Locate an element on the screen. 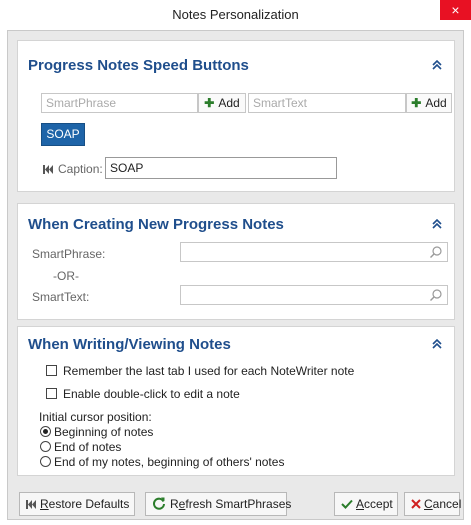  radio-end-label: End of notes is located at coordinates (88, 447).